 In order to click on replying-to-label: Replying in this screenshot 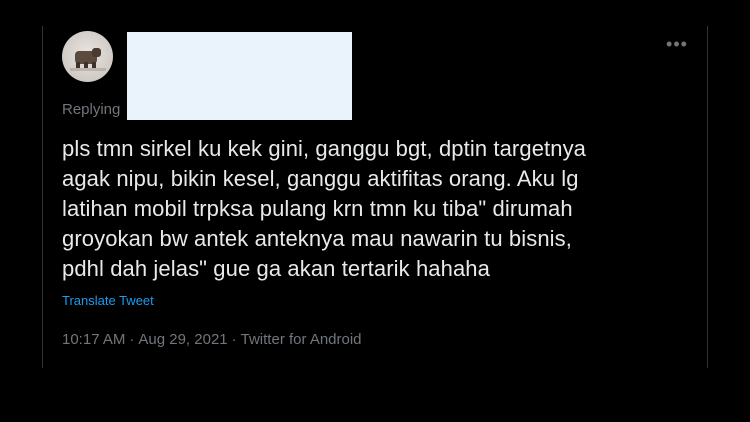, I will do `click(91, 109)`.